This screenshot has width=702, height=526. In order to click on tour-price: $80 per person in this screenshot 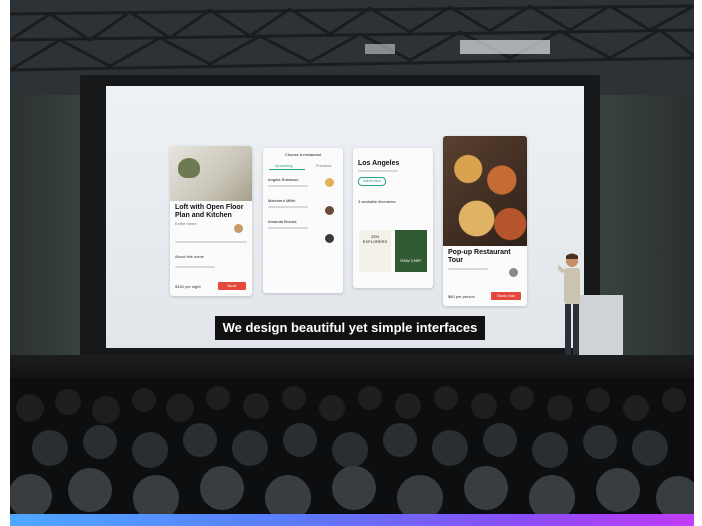, I will do `click(461, 296)`.